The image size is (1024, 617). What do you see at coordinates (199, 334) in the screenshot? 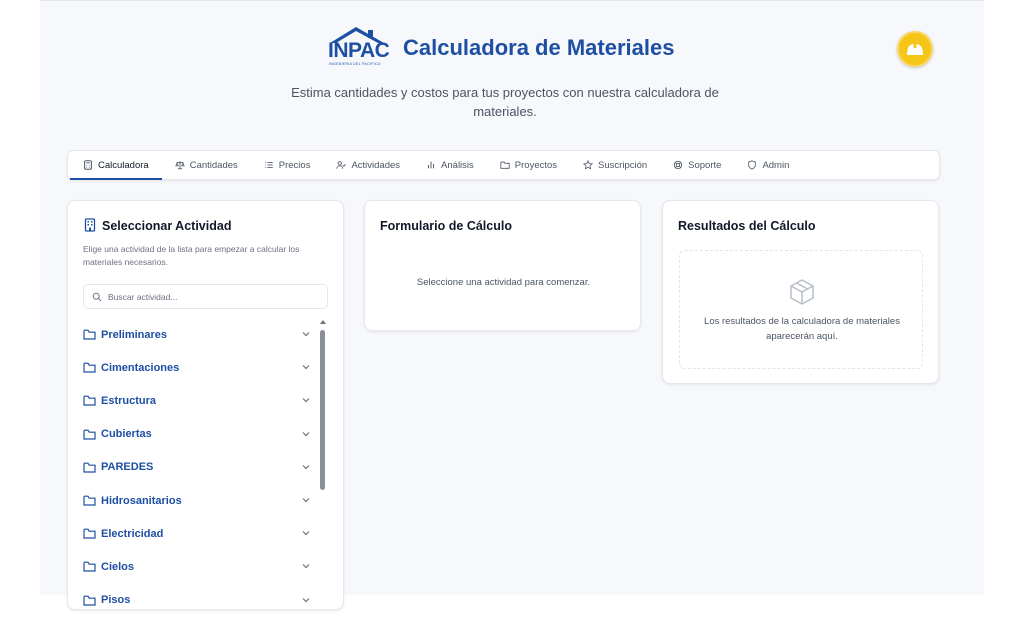
I see `category-preliminares: Preliminares` at bounding box center [199, 334].